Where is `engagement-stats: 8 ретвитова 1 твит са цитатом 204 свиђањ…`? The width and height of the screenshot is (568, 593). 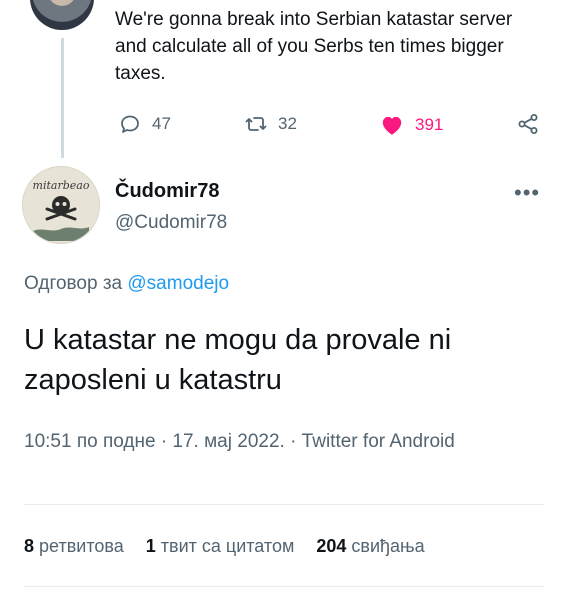
engagement-stats: 8 ретвитова 1 твит са цитатом 204 свиђањ… is located at coordinates (224, 546).